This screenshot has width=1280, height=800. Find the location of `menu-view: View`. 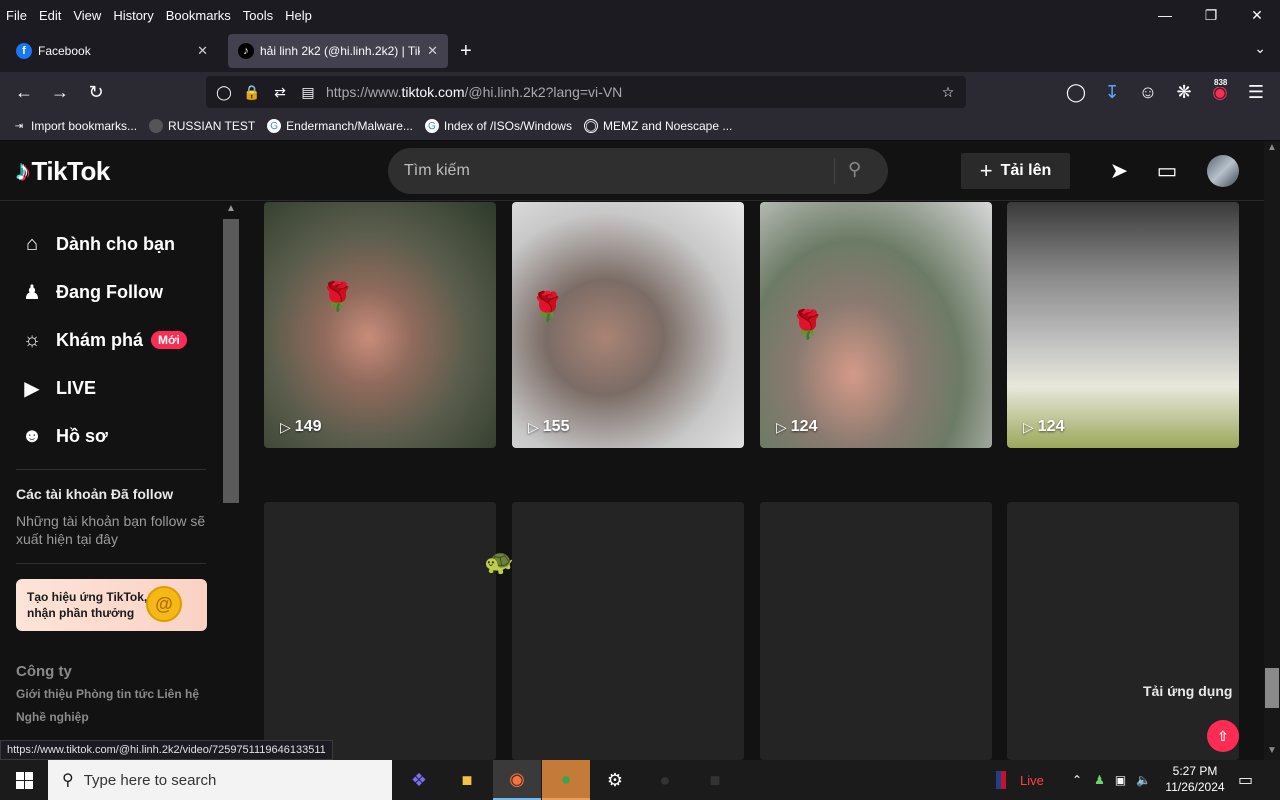

menu-view: View is located at coordinates (87, 15).